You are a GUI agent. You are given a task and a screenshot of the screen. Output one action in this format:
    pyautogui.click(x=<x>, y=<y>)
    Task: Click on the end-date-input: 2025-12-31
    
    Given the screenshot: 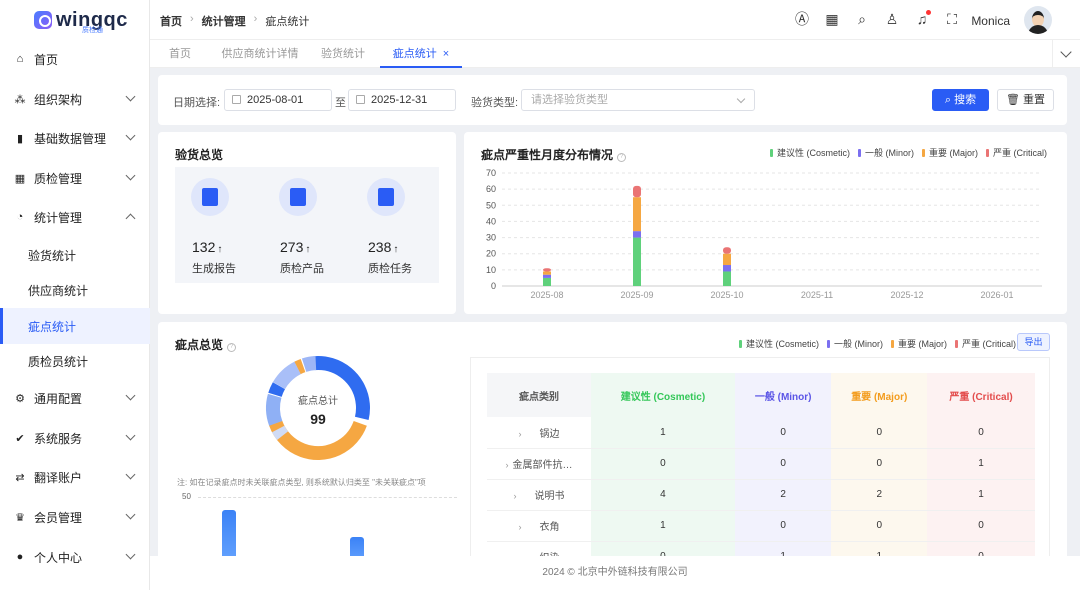 What is the action you would take?
    pyautogui.click(x=402, y=100)
    